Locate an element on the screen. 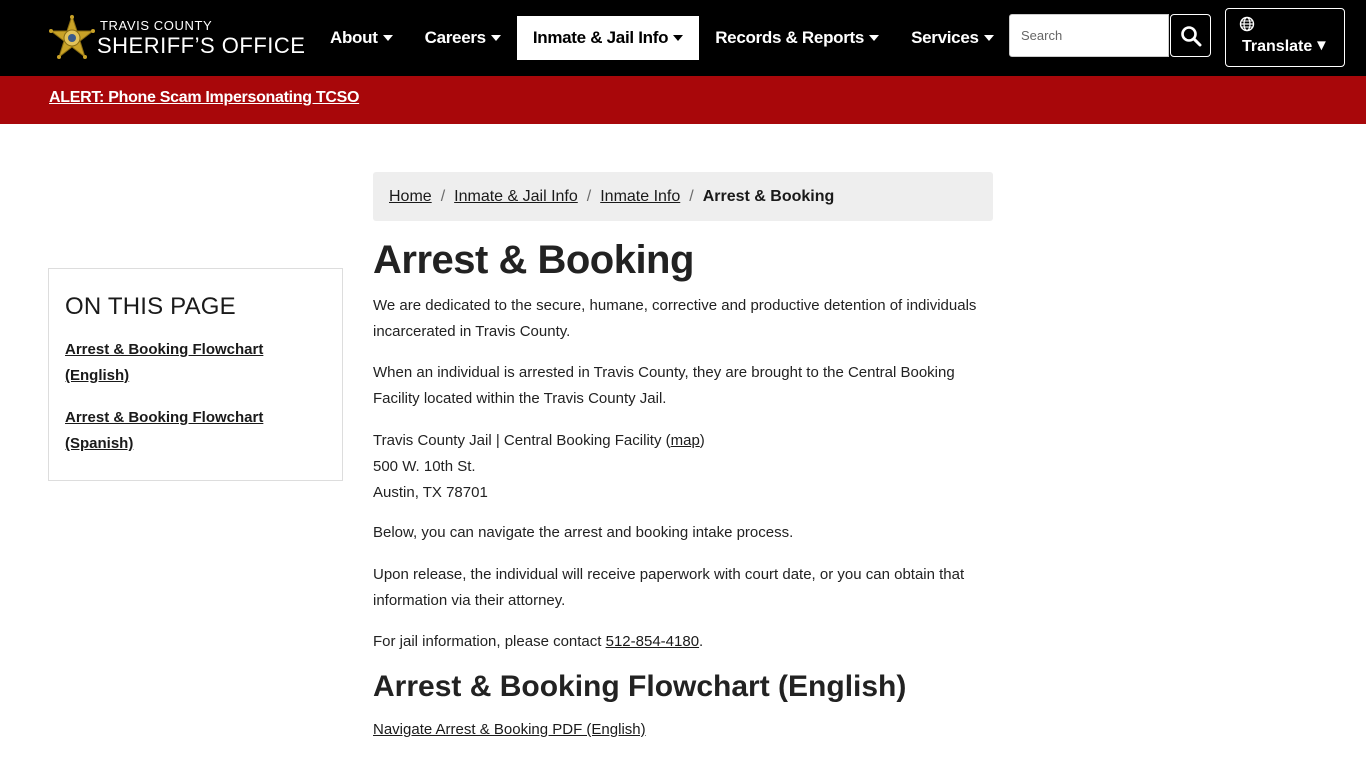  nav-careers: Careers is located at coordinates (463, 38).